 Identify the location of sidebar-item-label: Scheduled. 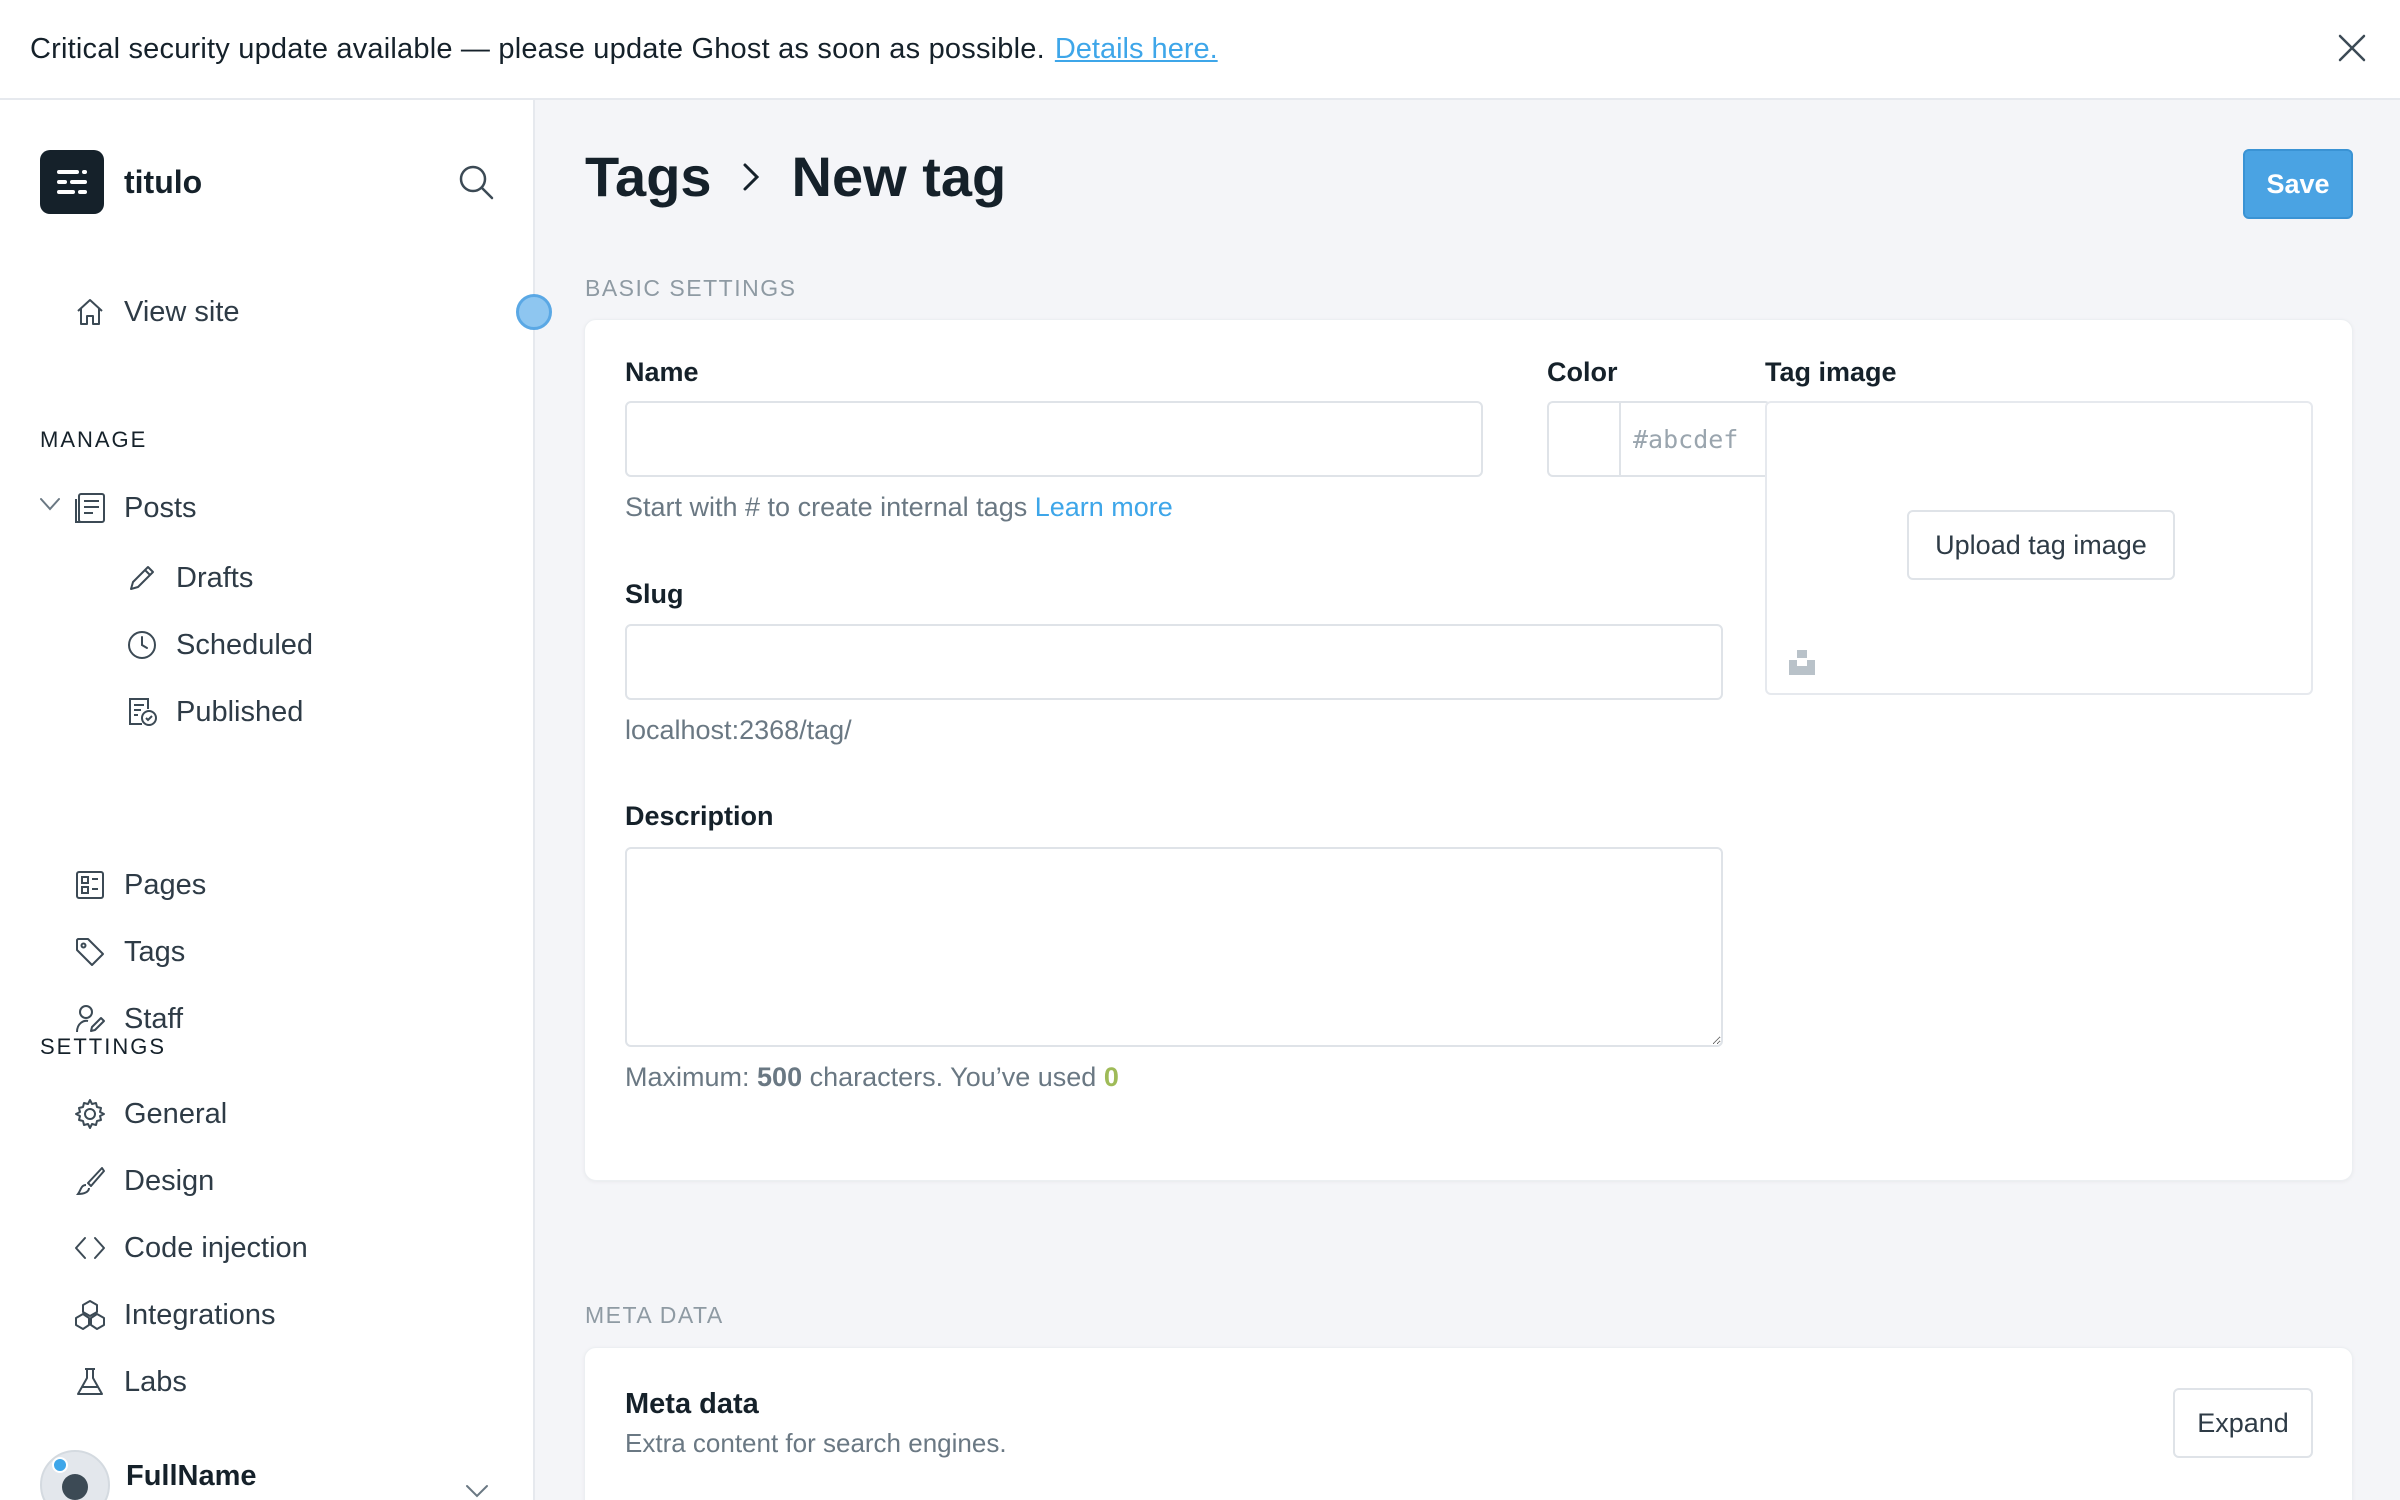
(245, 644).